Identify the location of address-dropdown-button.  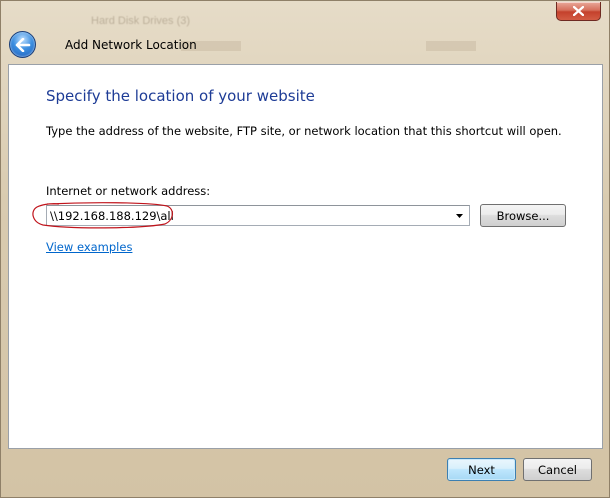
(459, 215).